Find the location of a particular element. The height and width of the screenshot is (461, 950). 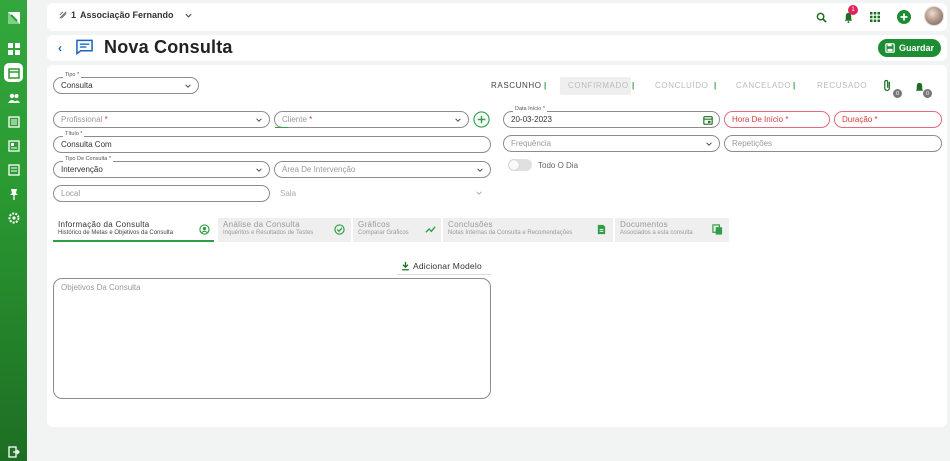

location-placeholder: Local is located at coordinates (71, 193).